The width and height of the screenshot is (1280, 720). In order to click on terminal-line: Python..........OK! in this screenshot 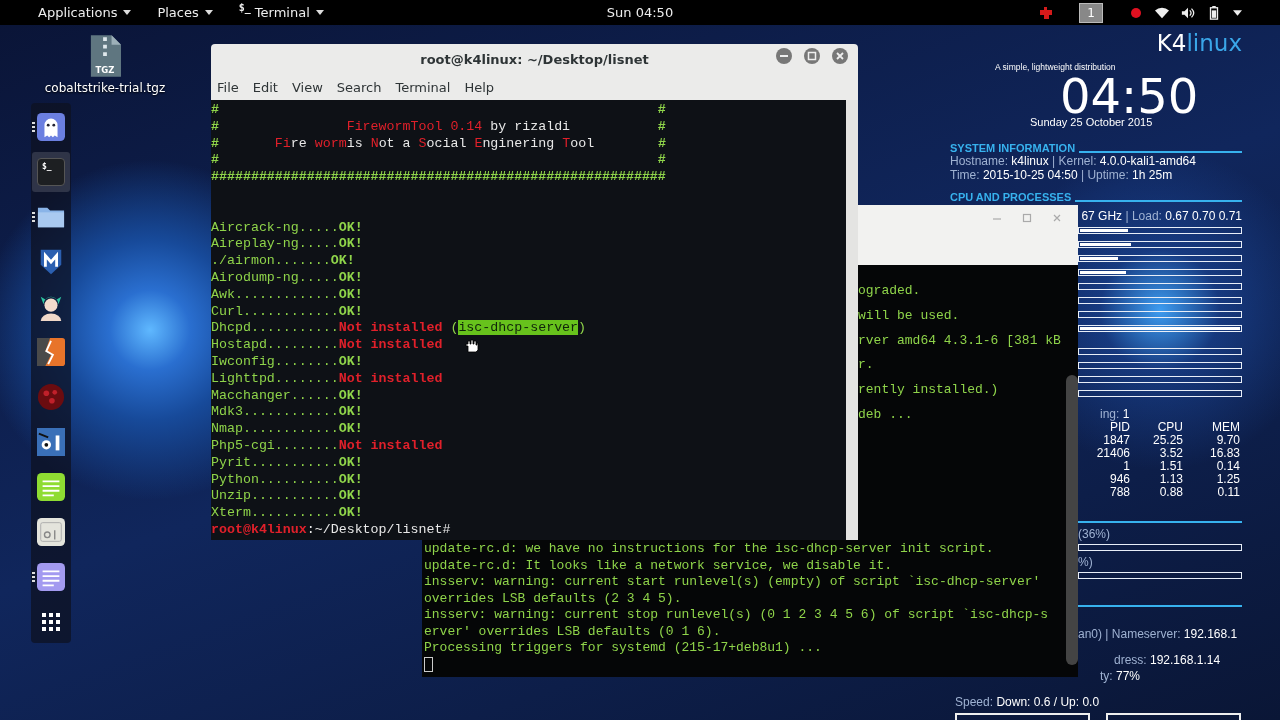, I will do `click(287, 480)`.